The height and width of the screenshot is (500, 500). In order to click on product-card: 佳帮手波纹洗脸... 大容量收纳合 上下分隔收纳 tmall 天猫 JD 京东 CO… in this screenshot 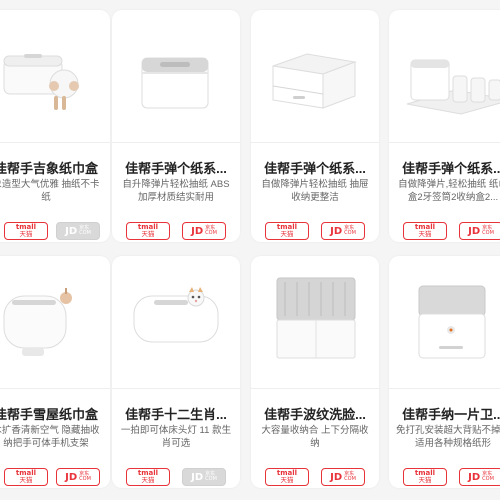, I will do `click(315, 372)`.